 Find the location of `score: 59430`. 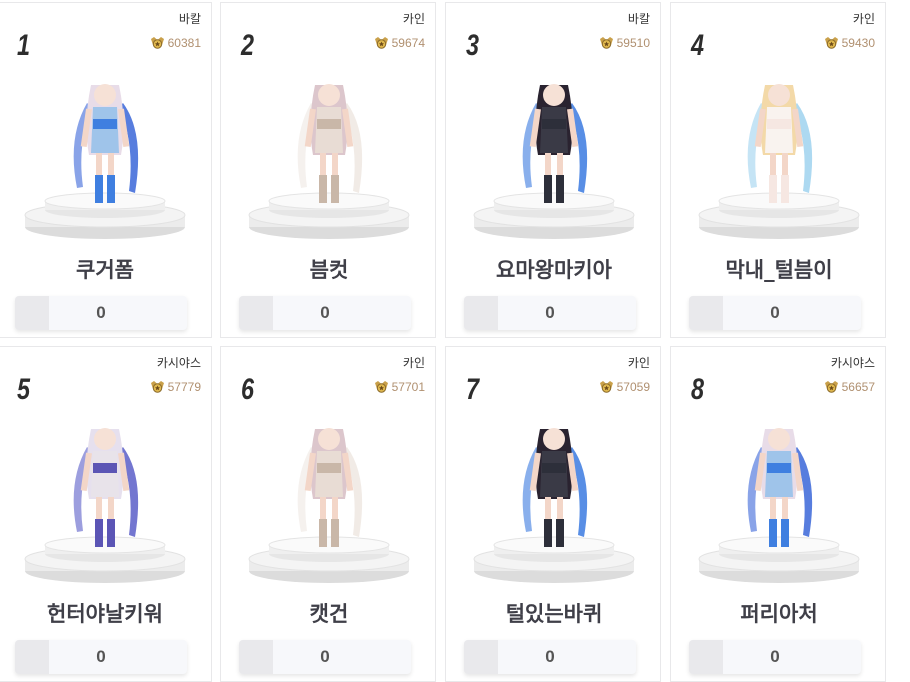

score: 59430 is located at coordinates (849, 43).